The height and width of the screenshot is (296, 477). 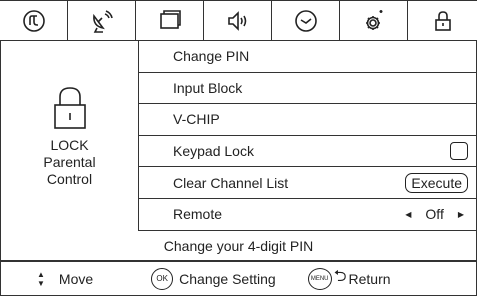 I want to click on menu-tab-bar, so click(x=238, y=20).